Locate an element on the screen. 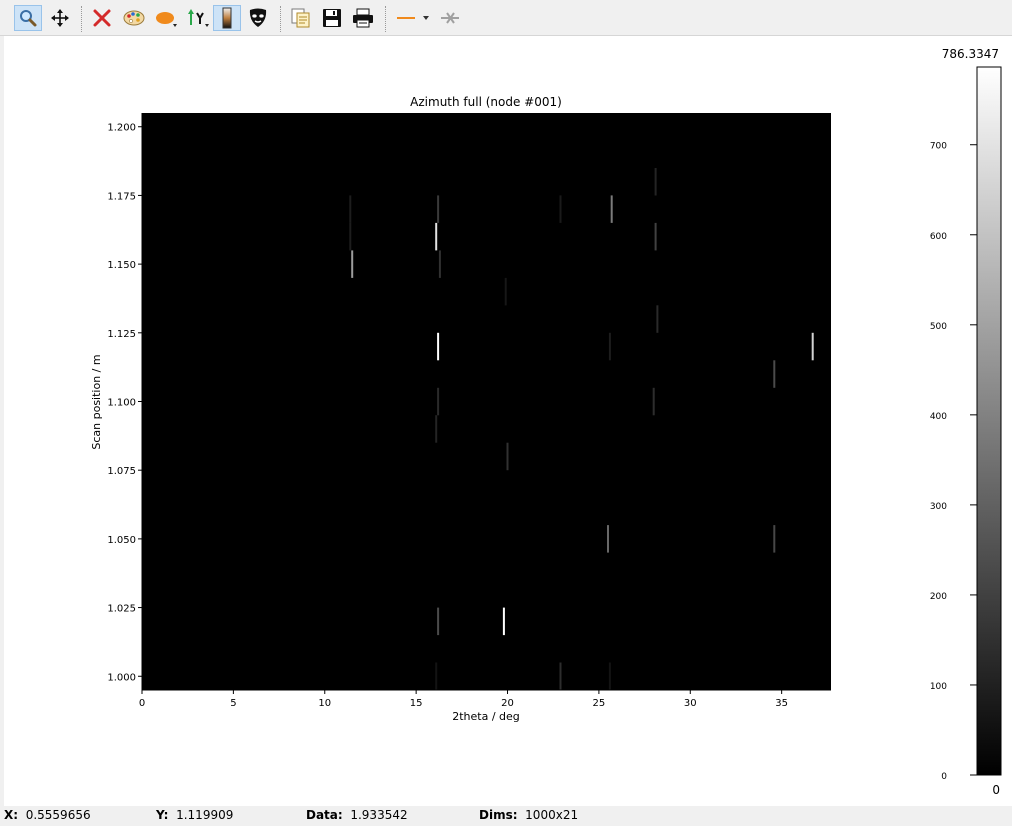 The height and width of the screenshot is (826, 1012). pan-arrows-icon is located at coordinates (60, 18).